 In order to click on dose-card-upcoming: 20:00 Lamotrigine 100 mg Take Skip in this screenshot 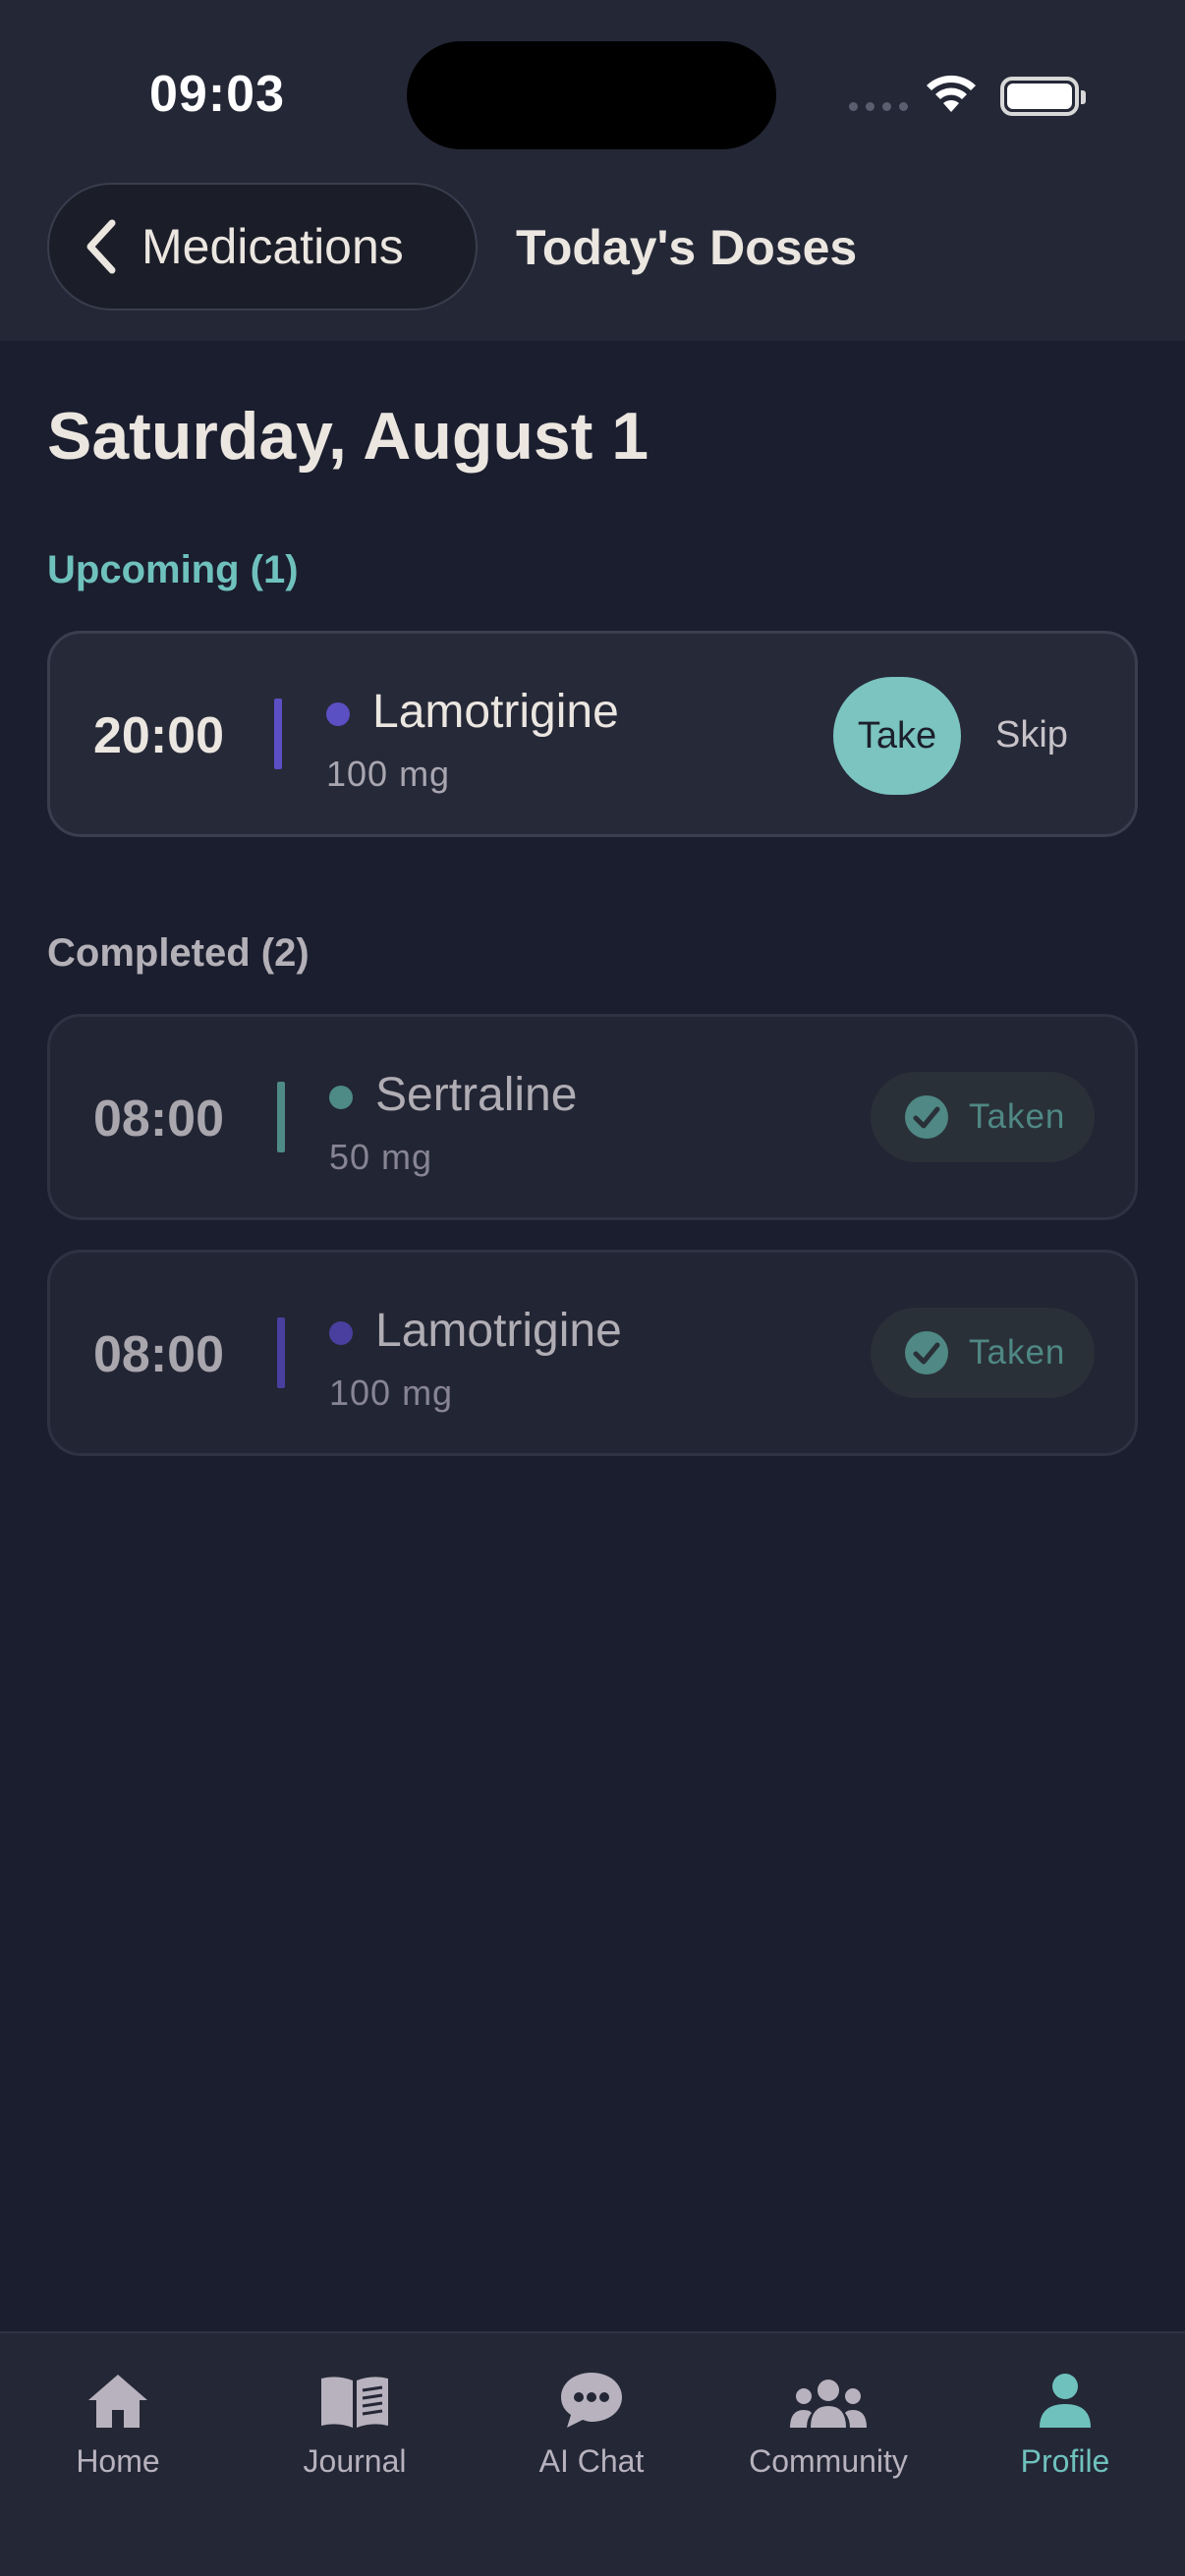, I will do `click(592, 734)`.